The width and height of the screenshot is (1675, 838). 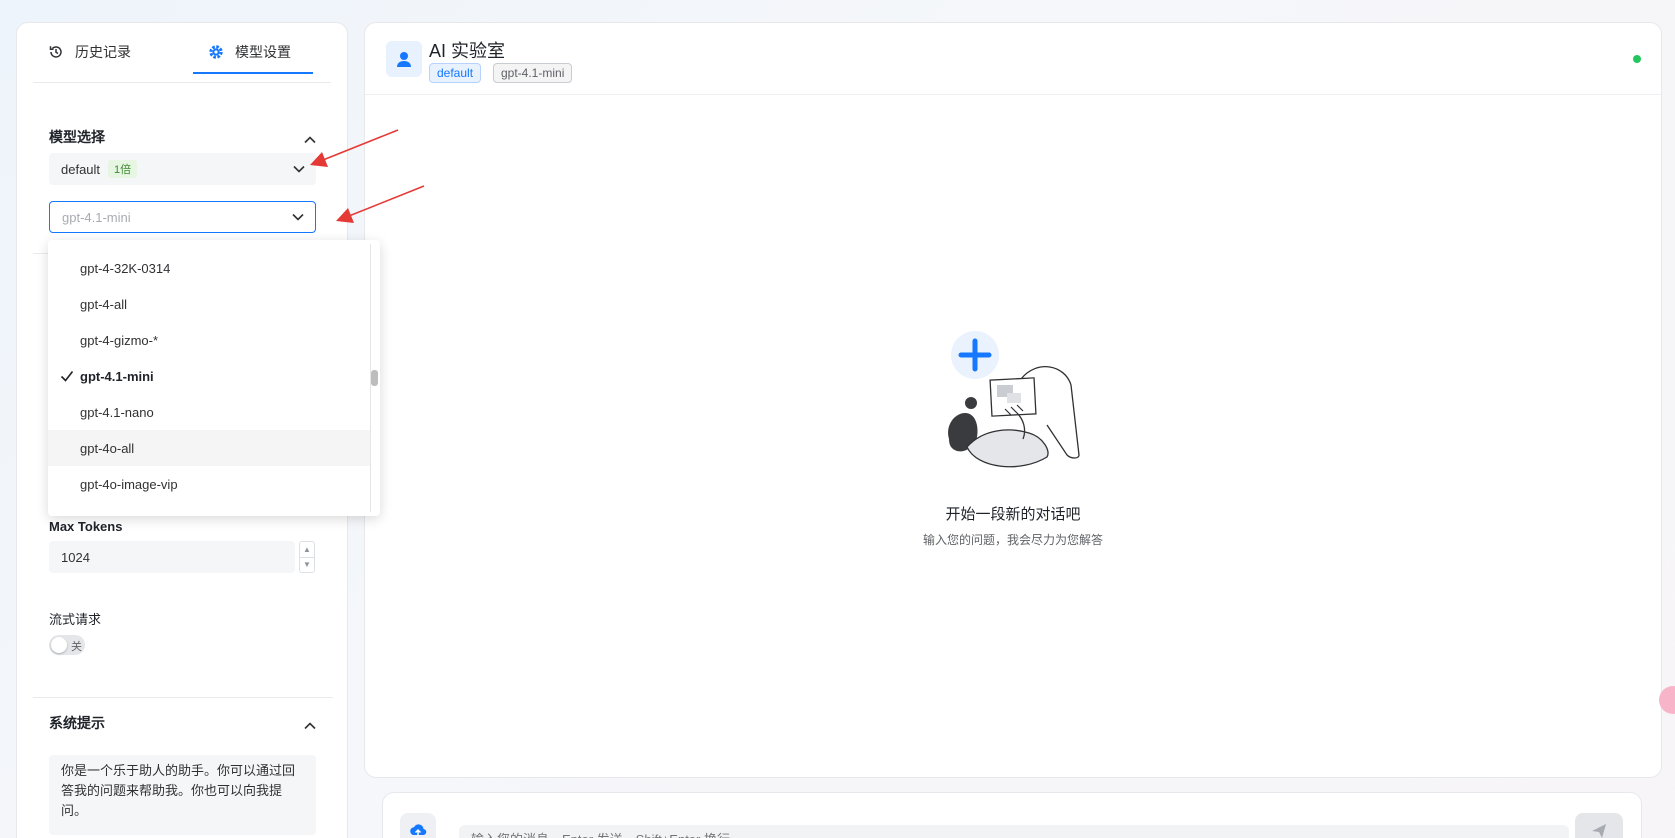 I want to click on dropdown-option: gpt-4-32K-0314, so click(x=209, y=268).